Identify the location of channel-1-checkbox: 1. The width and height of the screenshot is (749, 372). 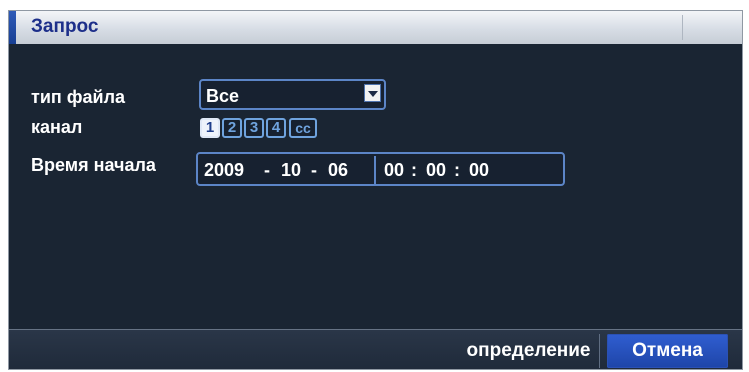
(210, 128).